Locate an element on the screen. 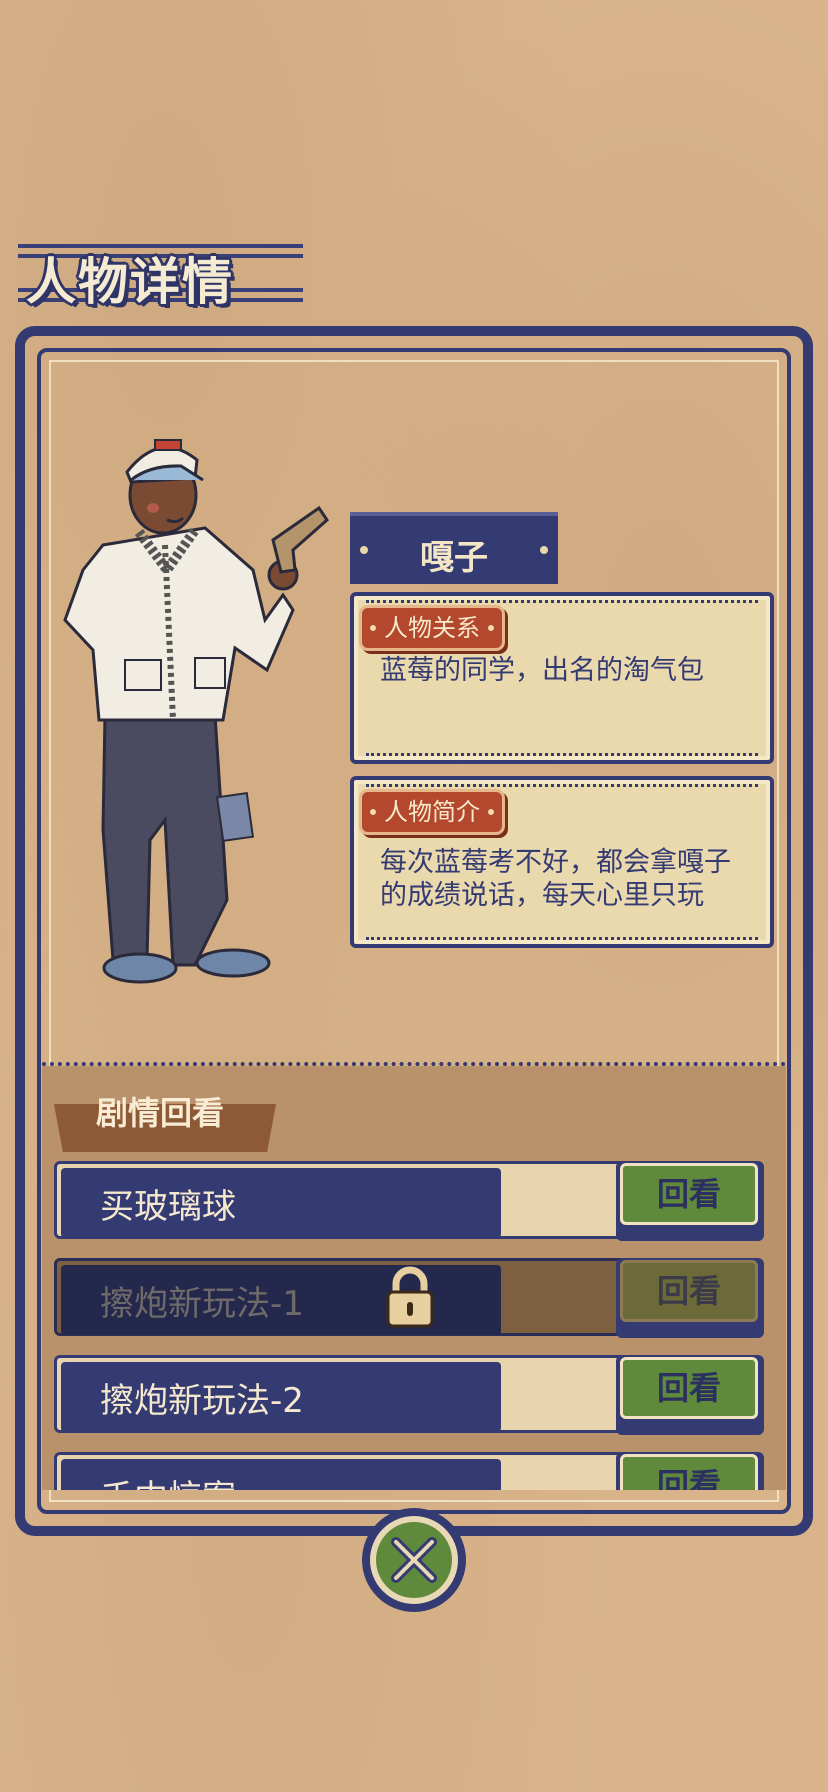 This screenshot has width=828, height=1792. review-row: 千中惊案 回看 is located at coordinates (409, 1471).